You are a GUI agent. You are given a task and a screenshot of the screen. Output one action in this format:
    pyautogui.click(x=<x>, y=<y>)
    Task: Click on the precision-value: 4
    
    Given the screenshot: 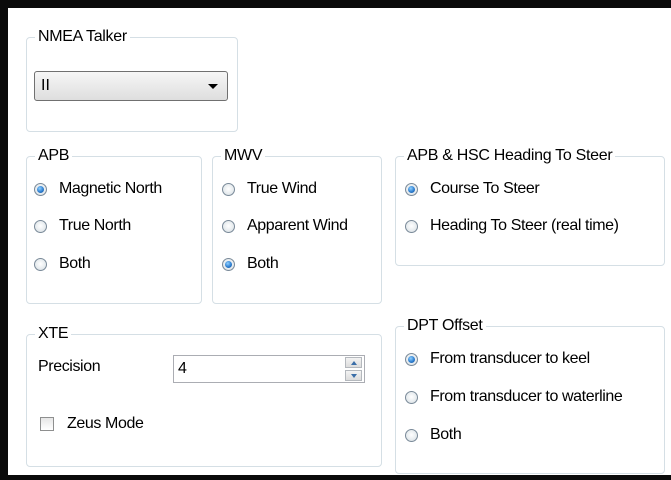 What is the action you would take?
    pyautogui.click(x=259, y=369)
    